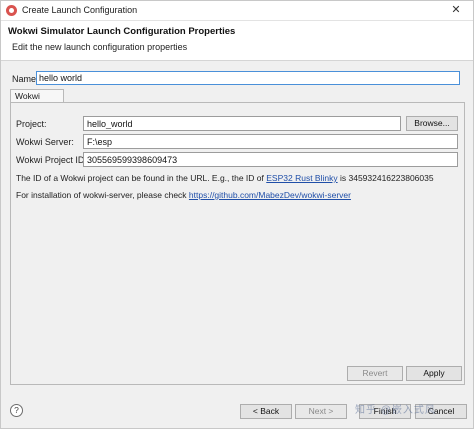  I want to click on watermark: 知乎 @嵌入式风, so click(395, 410).